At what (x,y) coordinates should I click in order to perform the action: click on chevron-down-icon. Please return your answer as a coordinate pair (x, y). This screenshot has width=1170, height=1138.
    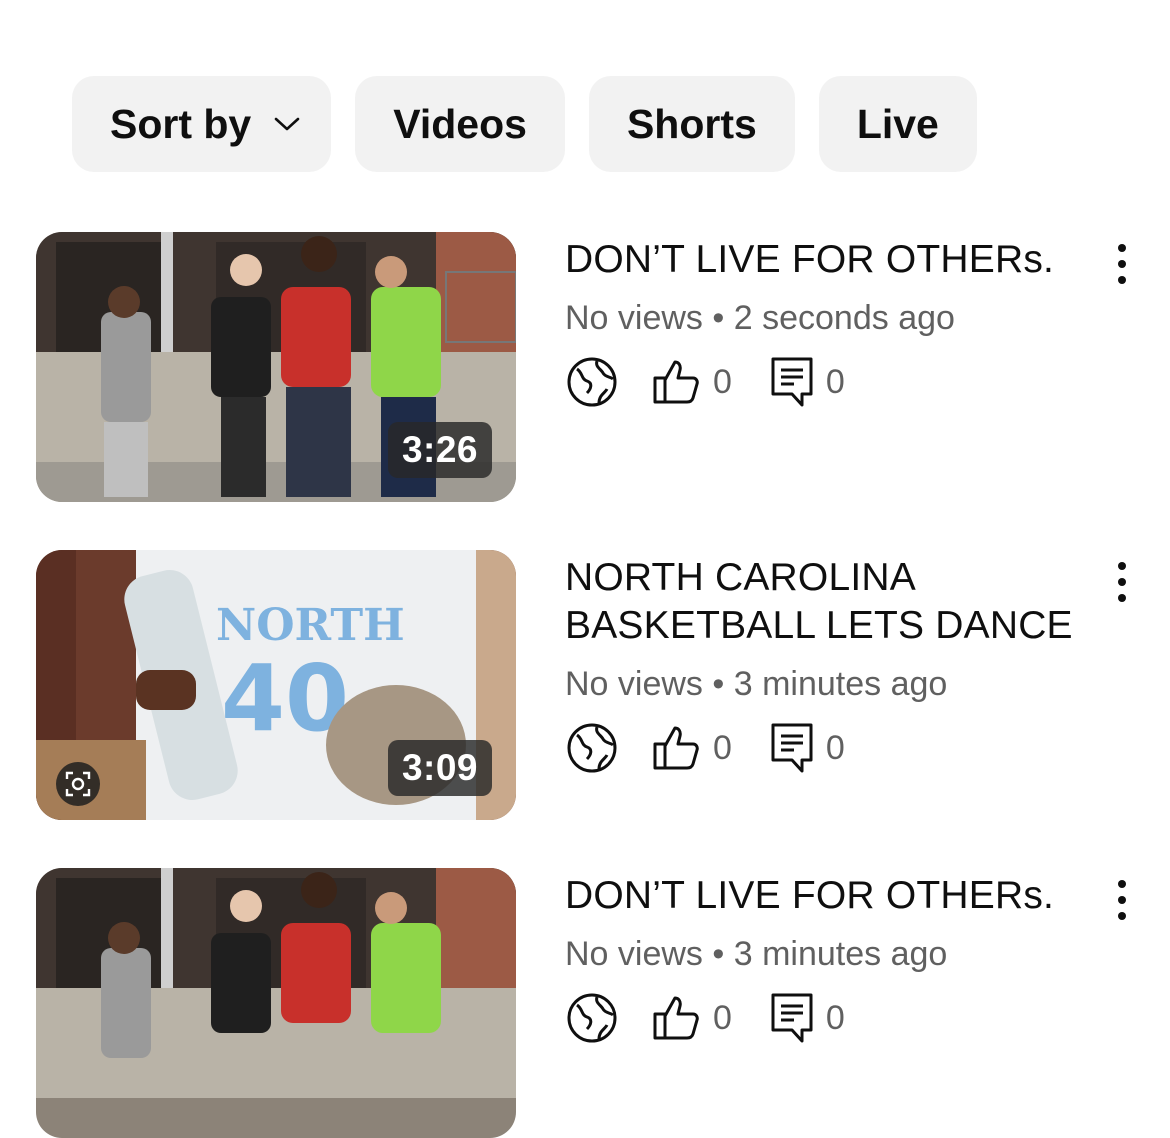
    Looking at the image, I should click on (287, 124).